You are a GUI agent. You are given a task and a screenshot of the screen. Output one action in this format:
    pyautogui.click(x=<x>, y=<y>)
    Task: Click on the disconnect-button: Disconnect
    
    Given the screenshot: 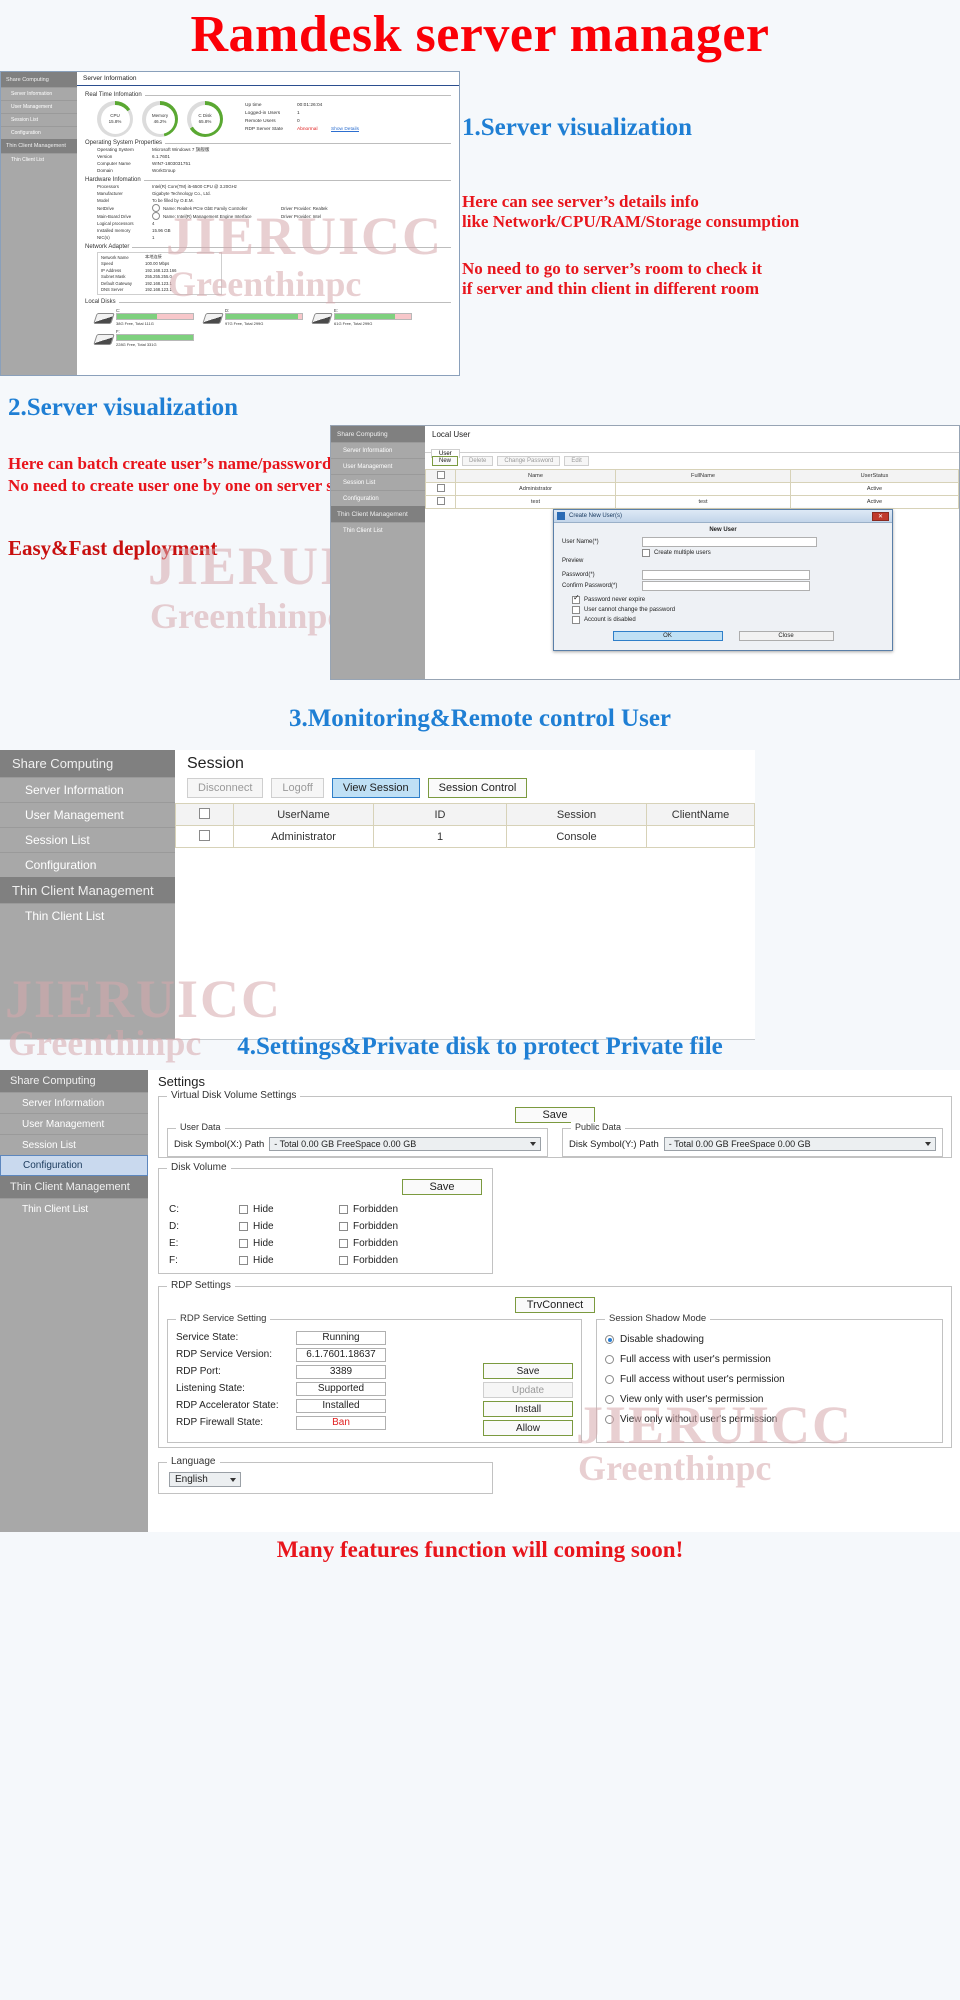 What is the action you would take?
    pyautogui.click(x=225, y=788)
    